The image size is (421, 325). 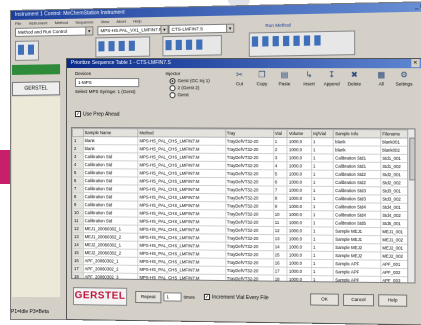 I want to click on column-header: Volume, so click(x=299, y=133).